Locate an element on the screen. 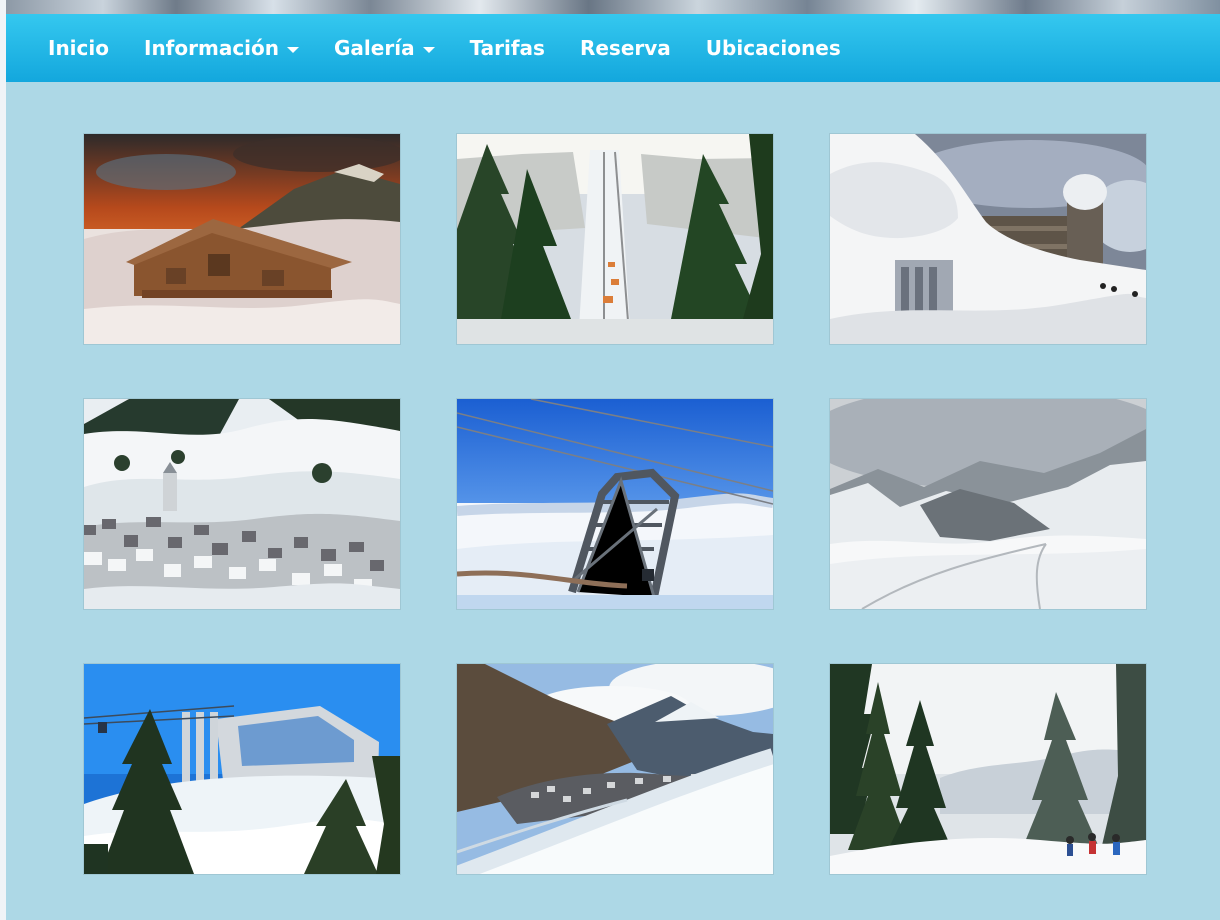 The image size is (1220, 920). gallery-photo-village is located at coordinates (242, 504).